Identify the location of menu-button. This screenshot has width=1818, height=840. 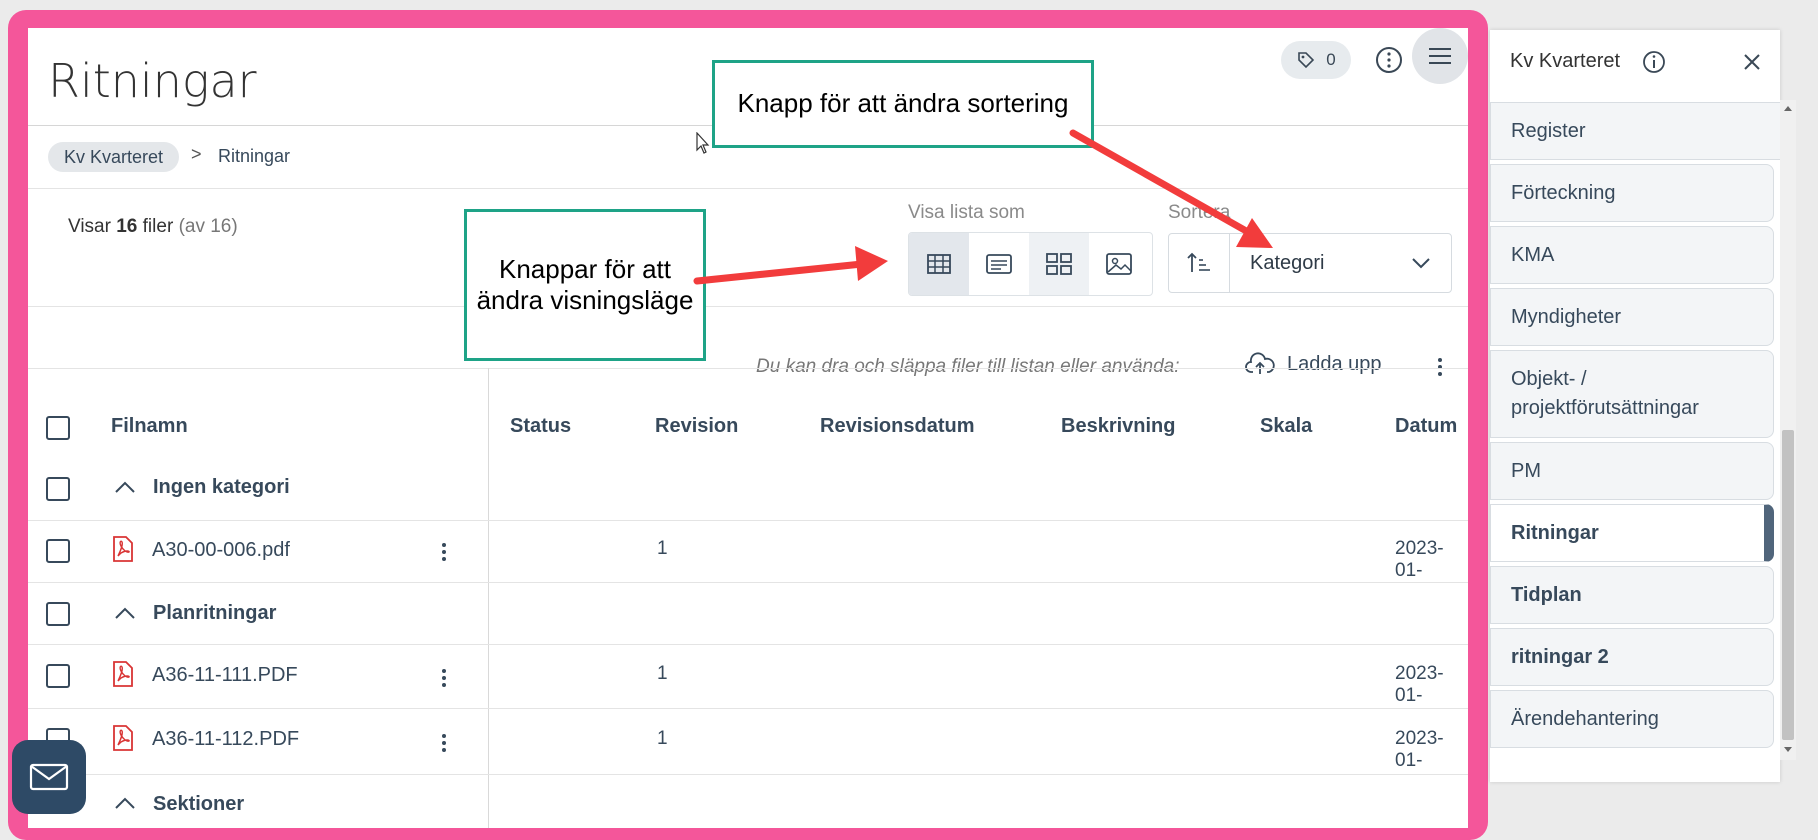
(1440, 56).